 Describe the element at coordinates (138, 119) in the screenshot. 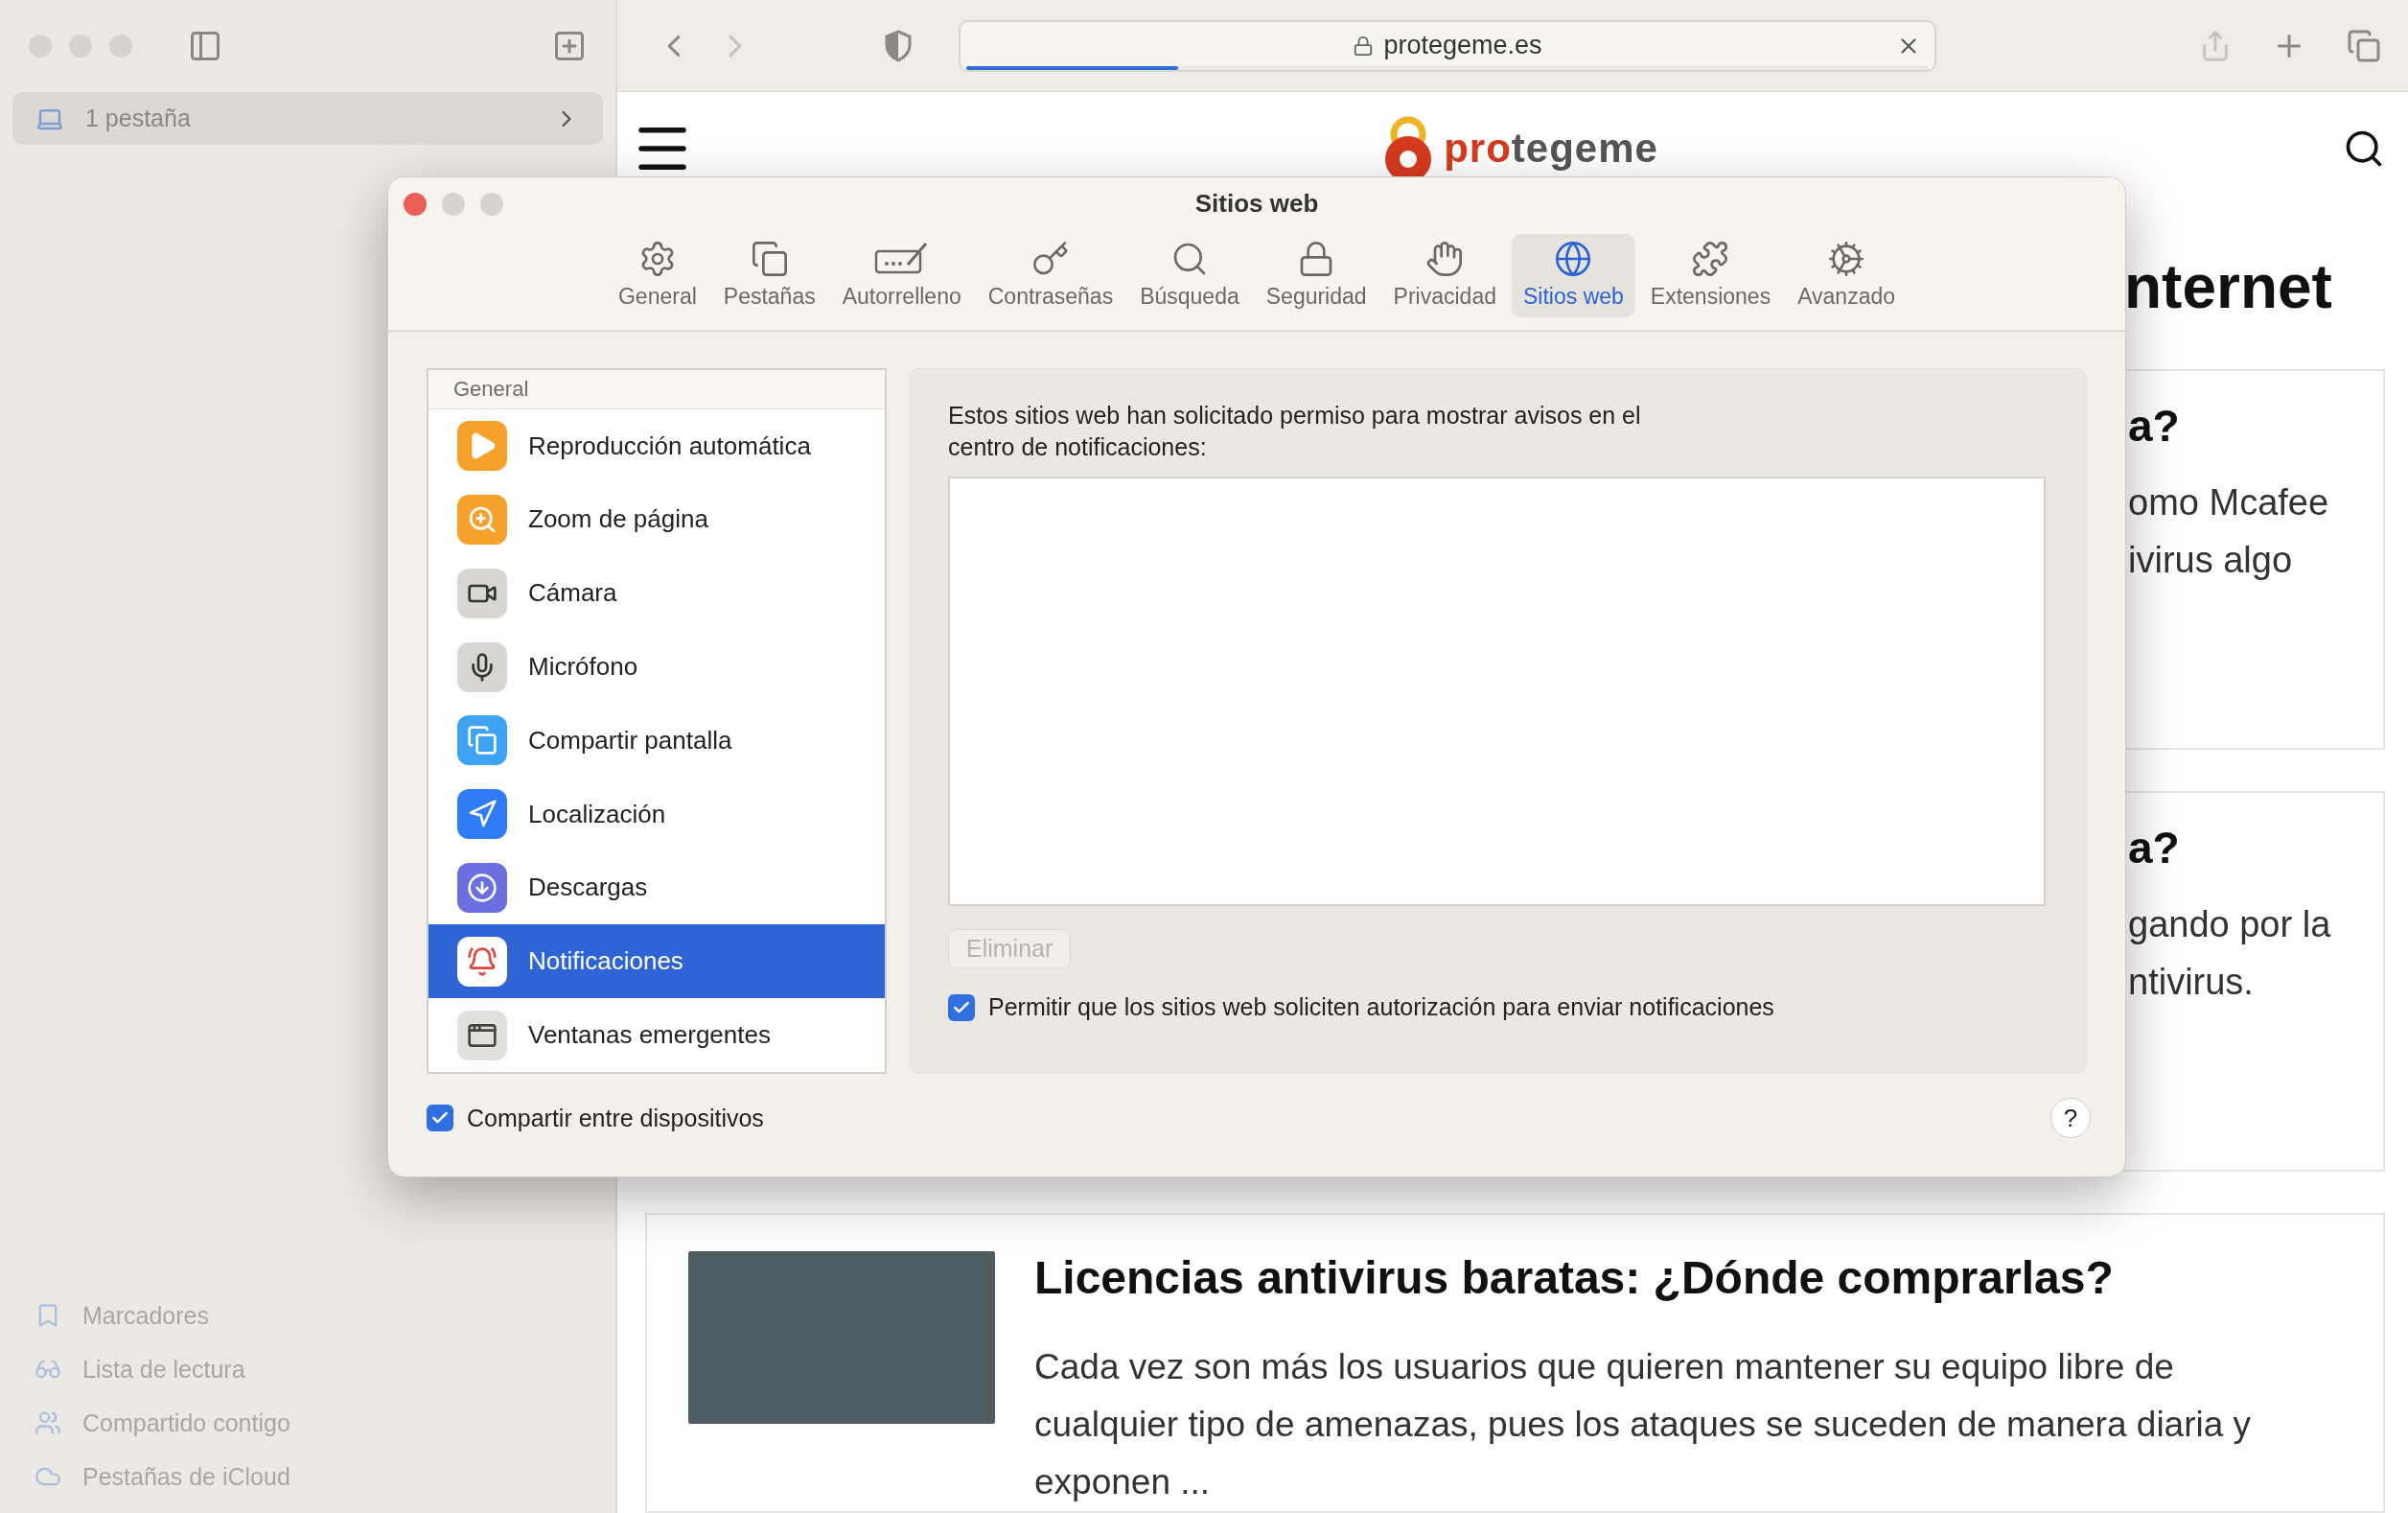

I see `tab-group-label: 1 pestaña` at that location.